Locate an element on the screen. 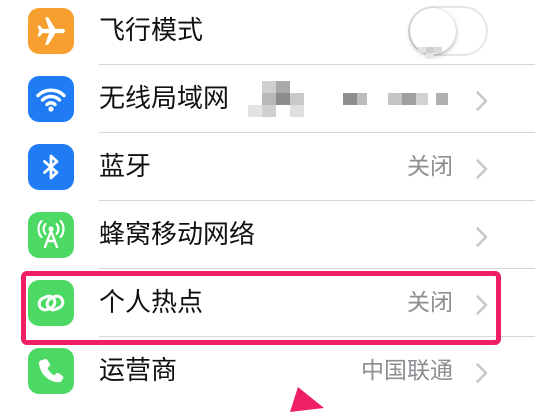 The image size is (535, 412). phone-icon is located at coordinates (51, 371).